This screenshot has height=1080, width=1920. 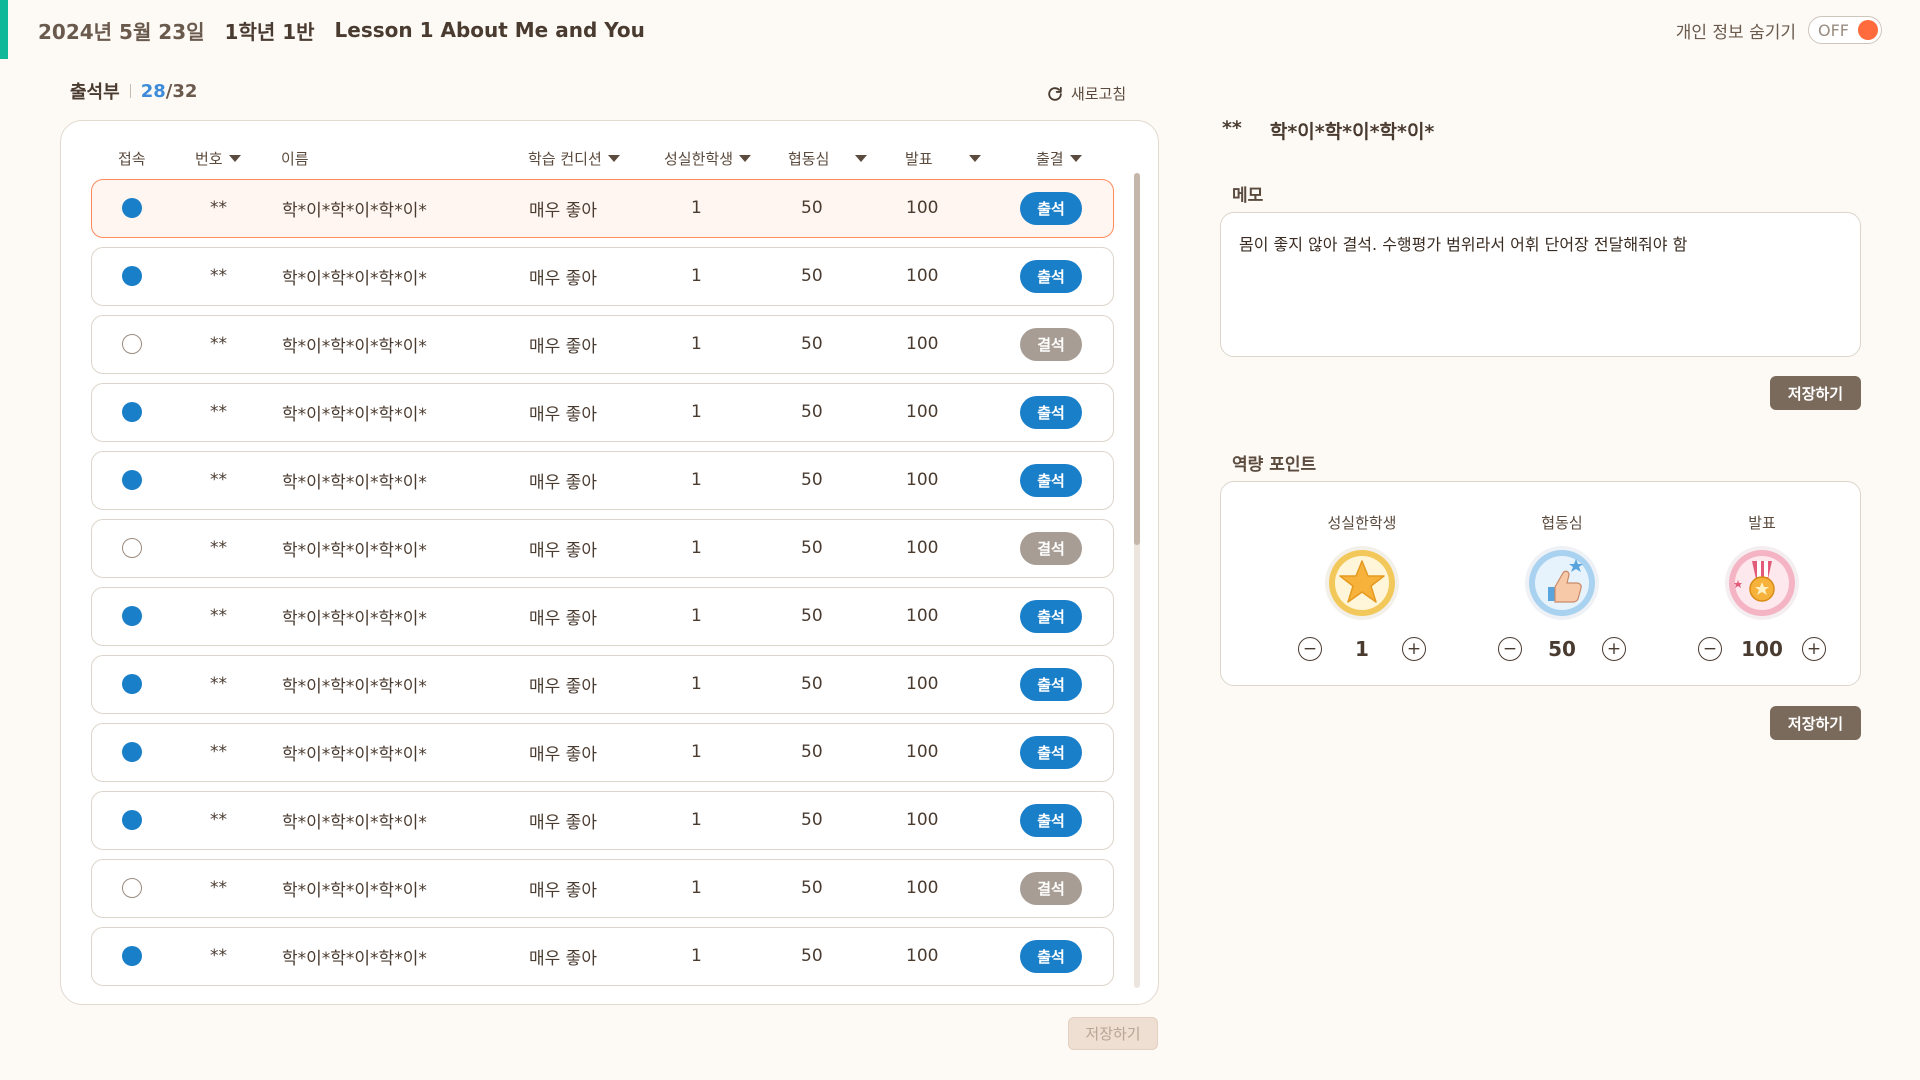 I want to click on selected-student: ** 학*이*학*이*학*이*, so click(x=1328, y=130).